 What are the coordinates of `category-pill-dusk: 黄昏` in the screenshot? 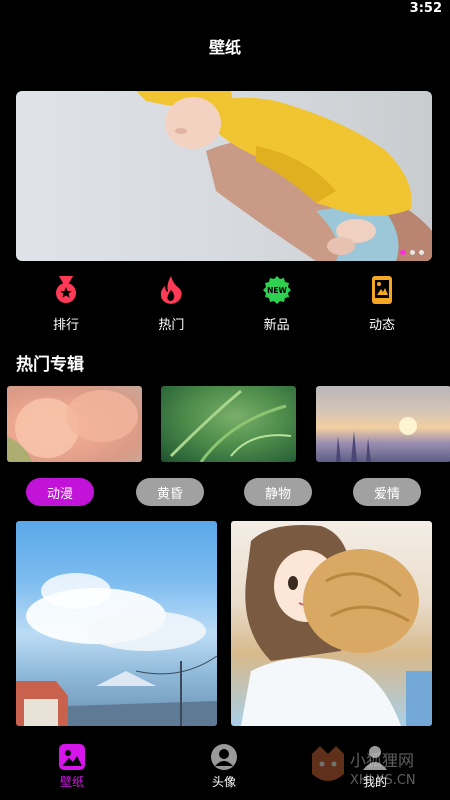 It's located at (170, 492).